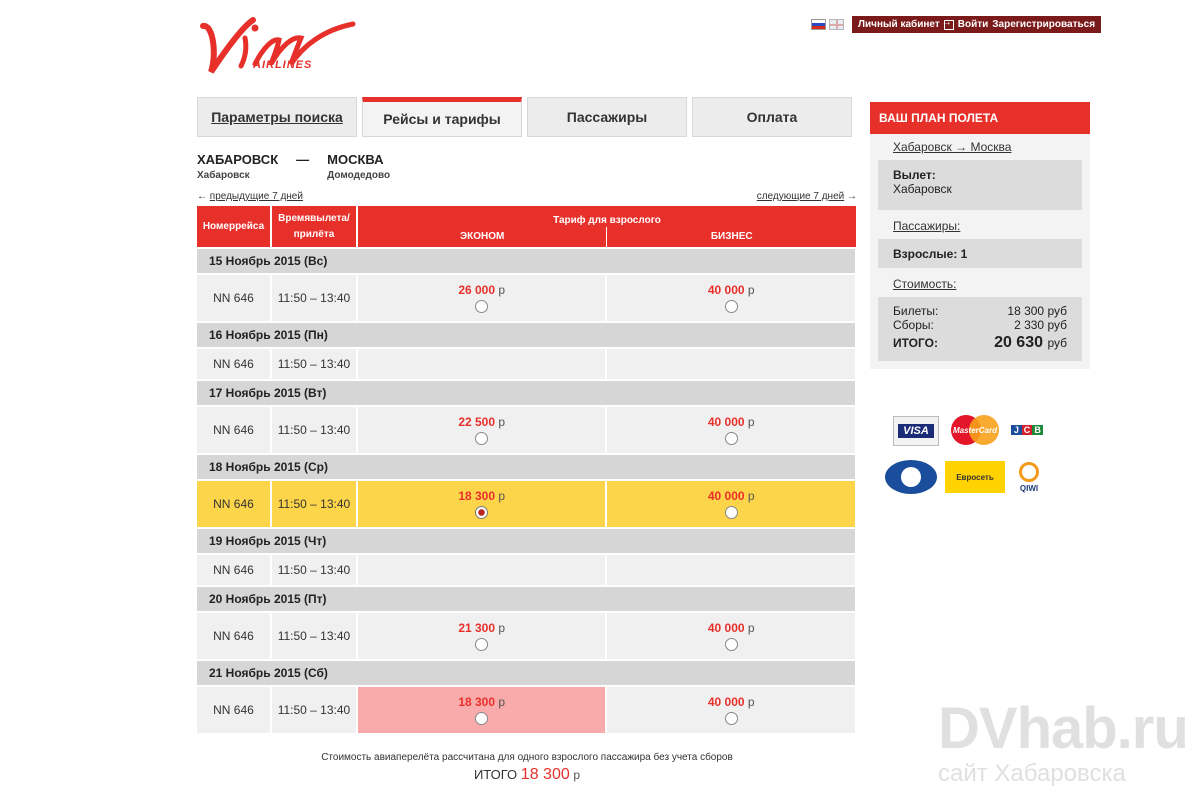 Image resolution: width=1200 pixels, height=803 pixels. I want to click on econom-cell: 22 500 р, so click(482, 430).